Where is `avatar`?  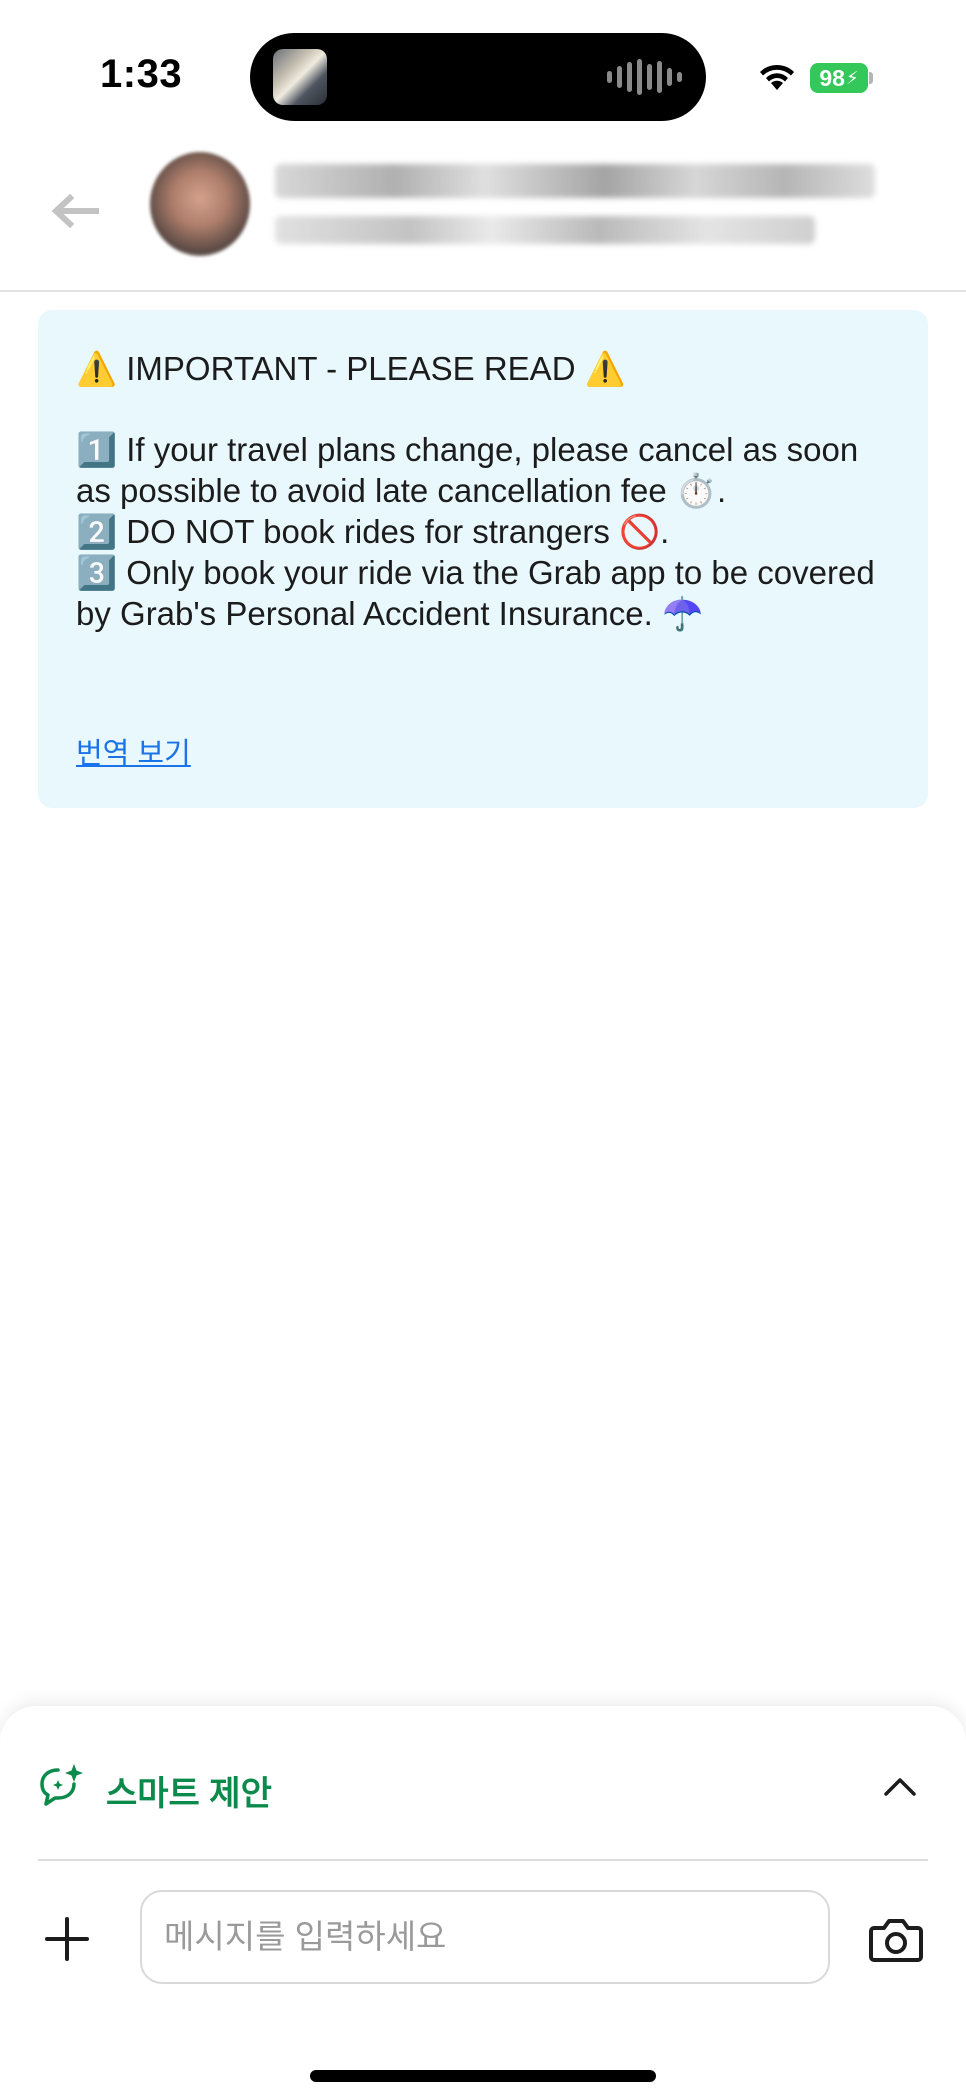 avatar is located at coordinates (200, 204).